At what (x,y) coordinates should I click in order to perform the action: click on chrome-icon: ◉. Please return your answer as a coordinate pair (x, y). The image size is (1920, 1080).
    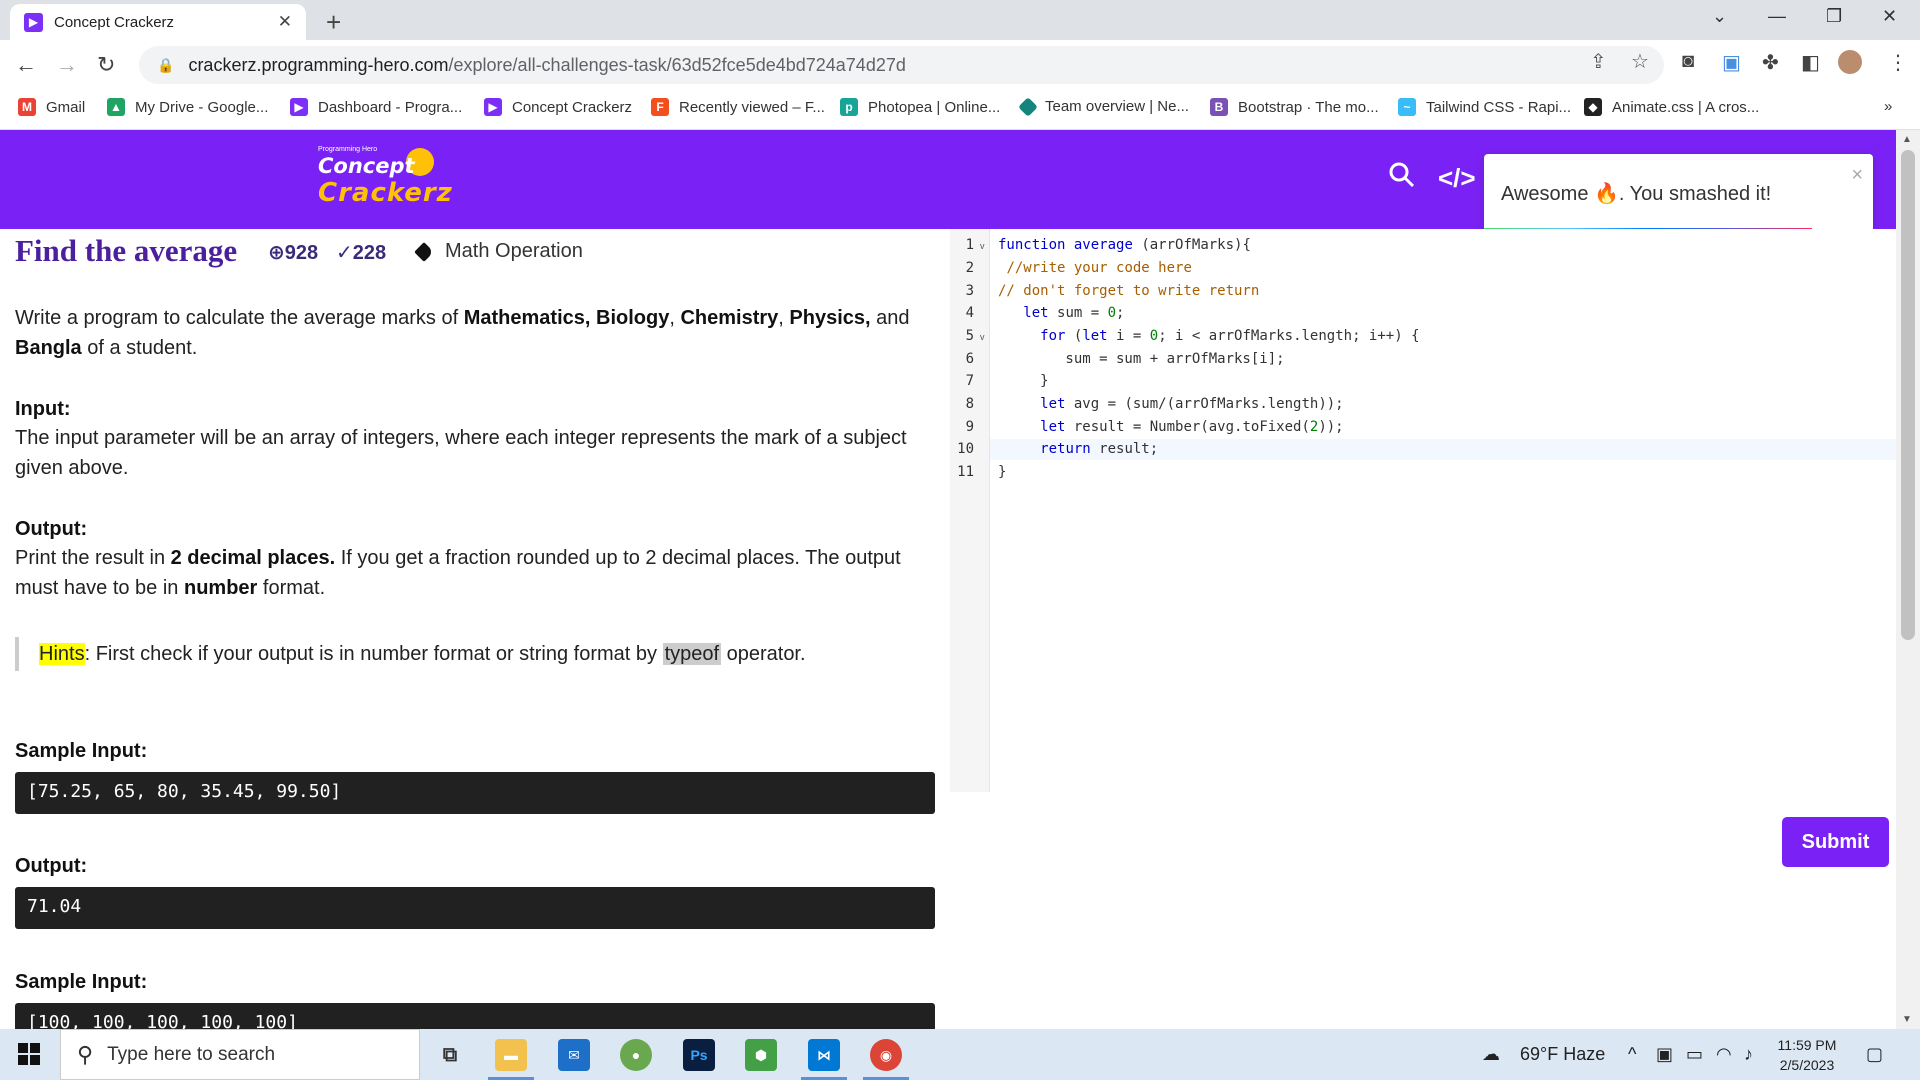
    Looking at the image, I should click on (886, 1055).